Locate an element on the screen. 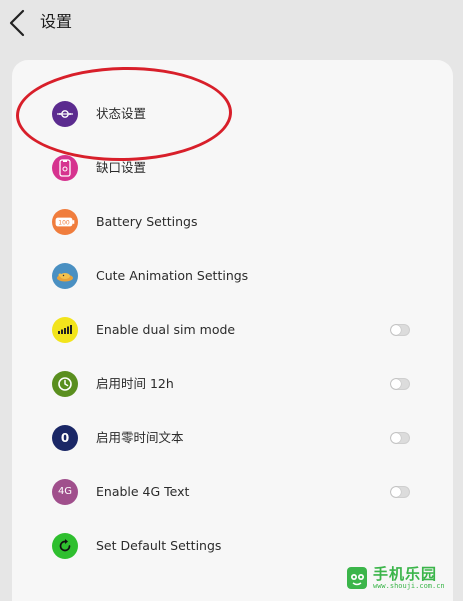 The width and height of the screenshot is (463, 601). reset-icon is located at coordinates (65, 546).